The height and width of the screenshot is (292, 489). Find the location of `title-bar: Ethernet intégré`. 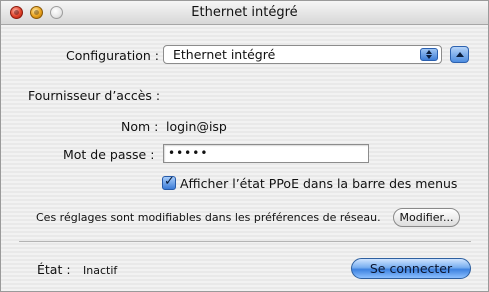

title-bar: Ethernet intégré is located at coordinates (244, 13).